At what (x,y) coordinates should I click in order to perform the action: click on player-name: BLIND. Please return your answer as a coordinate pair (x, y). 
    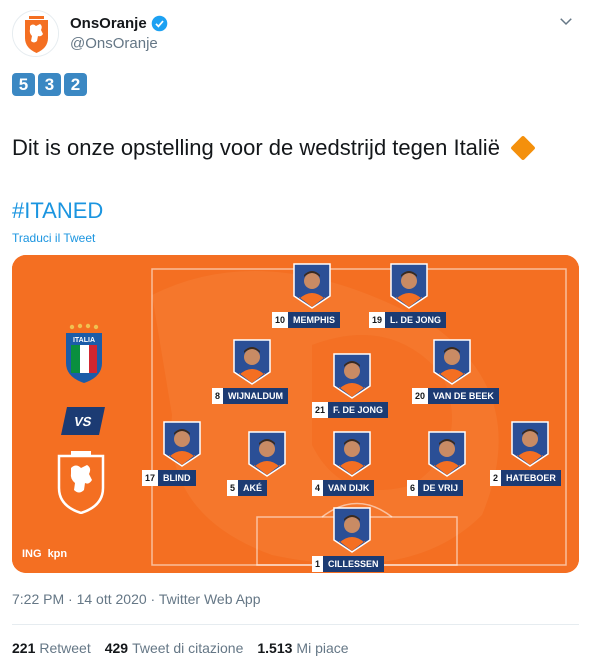
    Looking at the image, I should click on (177, 478).